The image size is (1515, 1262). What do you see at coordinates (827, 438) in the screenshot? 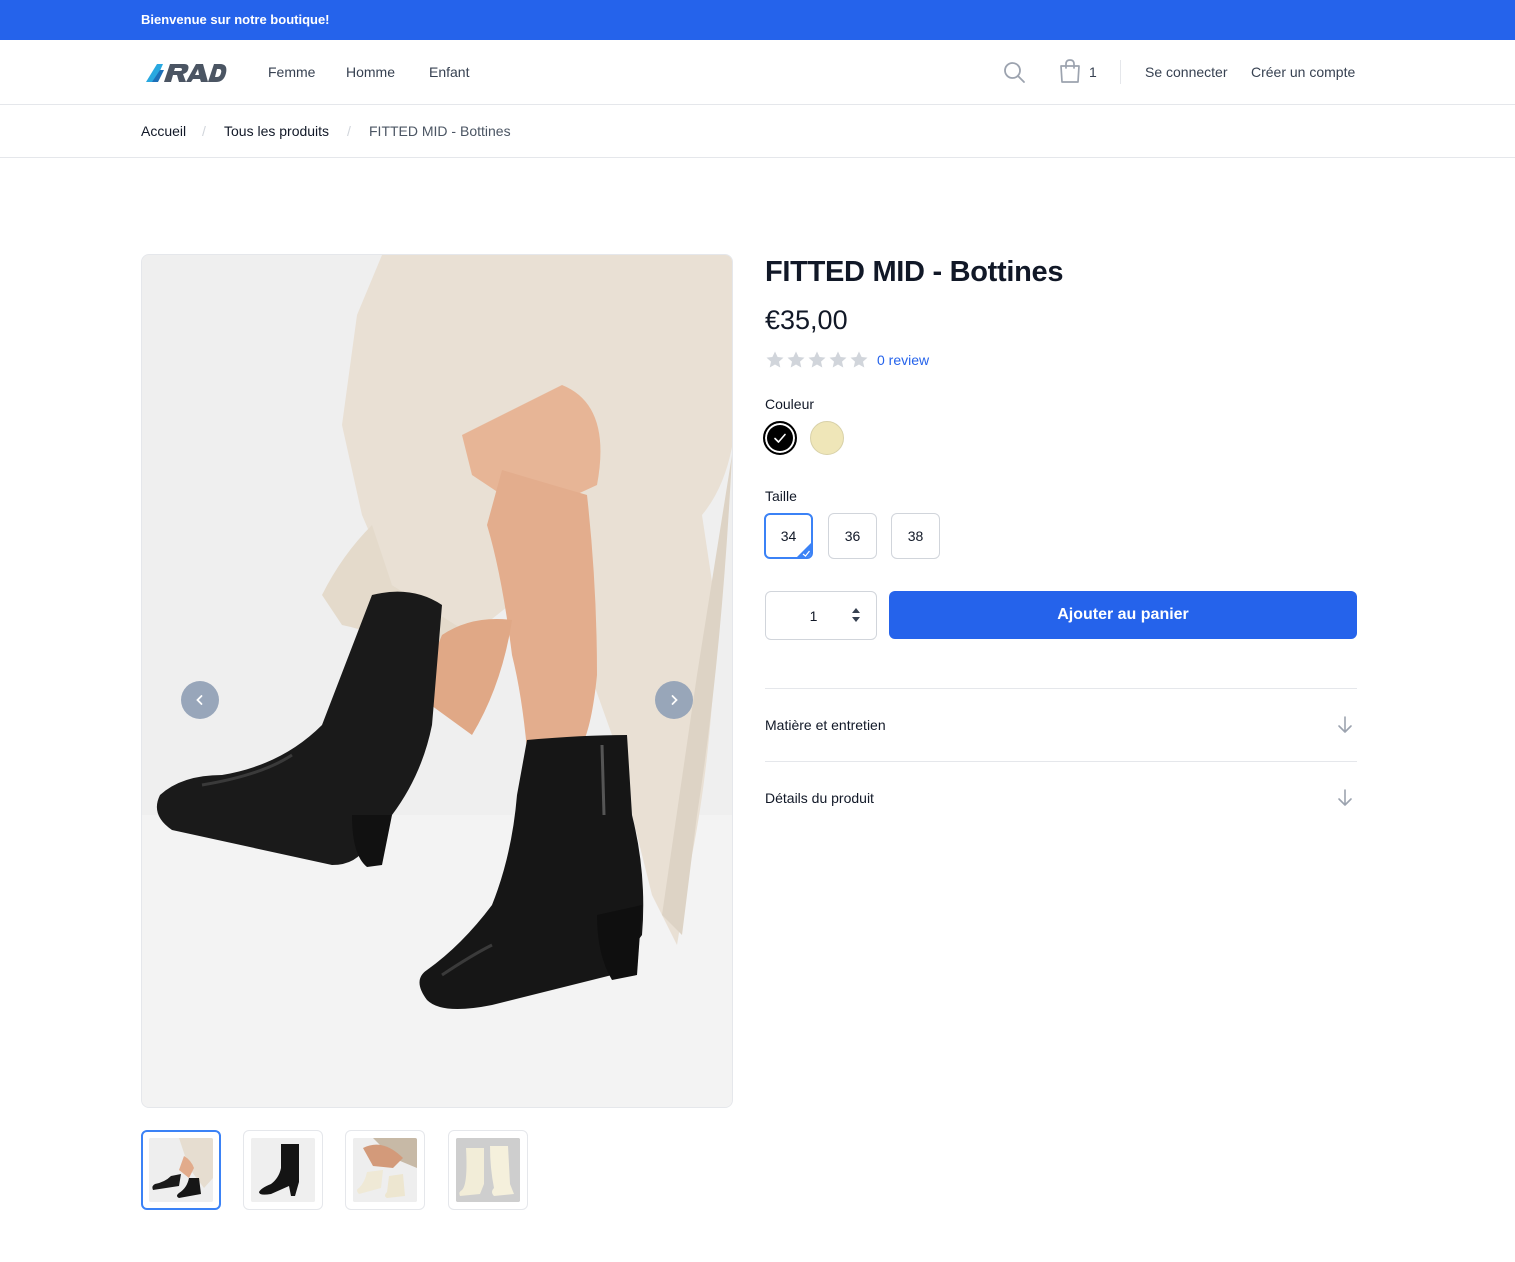
I see `color-swatch-cream` at bounding box center [827, 438].